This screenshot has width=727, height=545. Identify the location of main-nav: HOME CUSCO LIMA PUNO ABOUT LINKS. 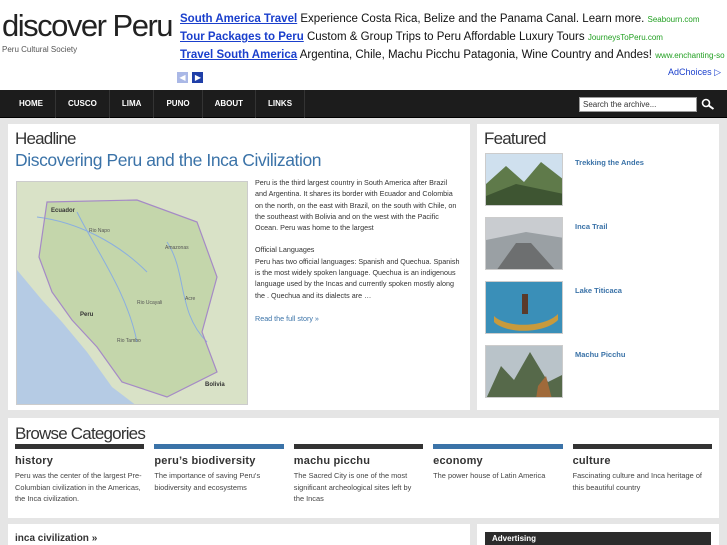
(363, 104).